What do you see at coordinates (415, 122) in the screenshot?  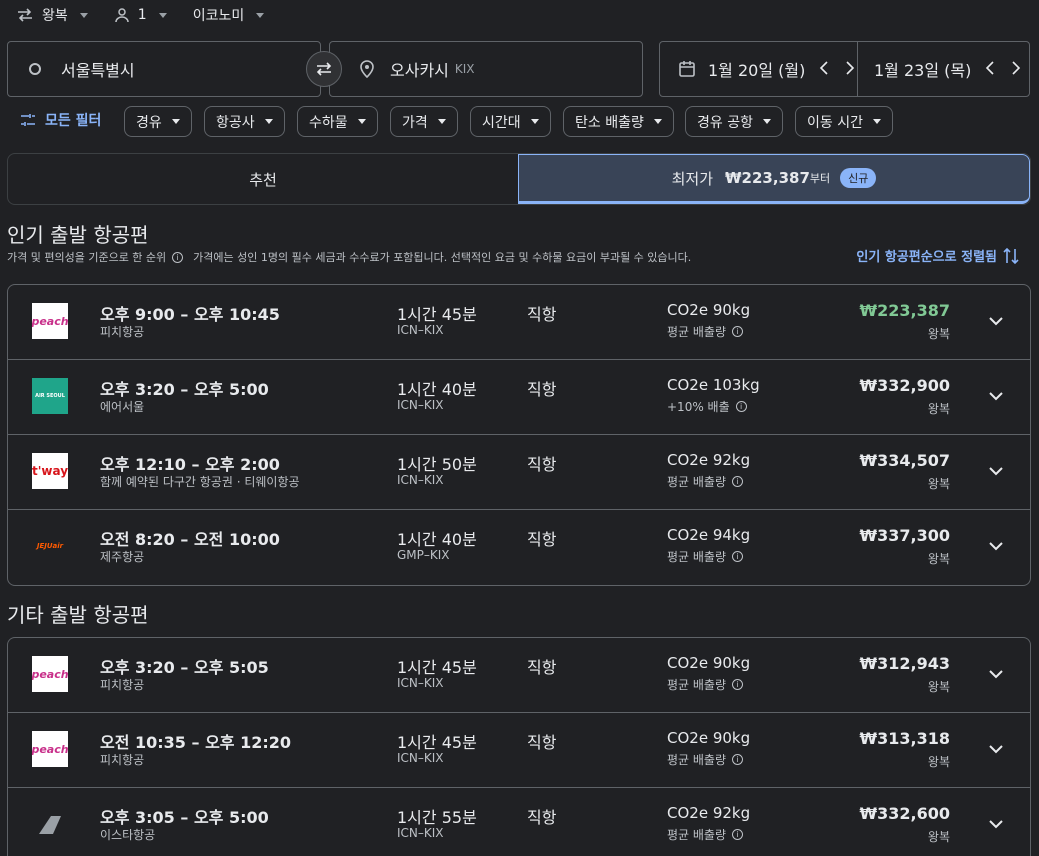 I see `chip-label: 가격` at bounding box center [415, 122].